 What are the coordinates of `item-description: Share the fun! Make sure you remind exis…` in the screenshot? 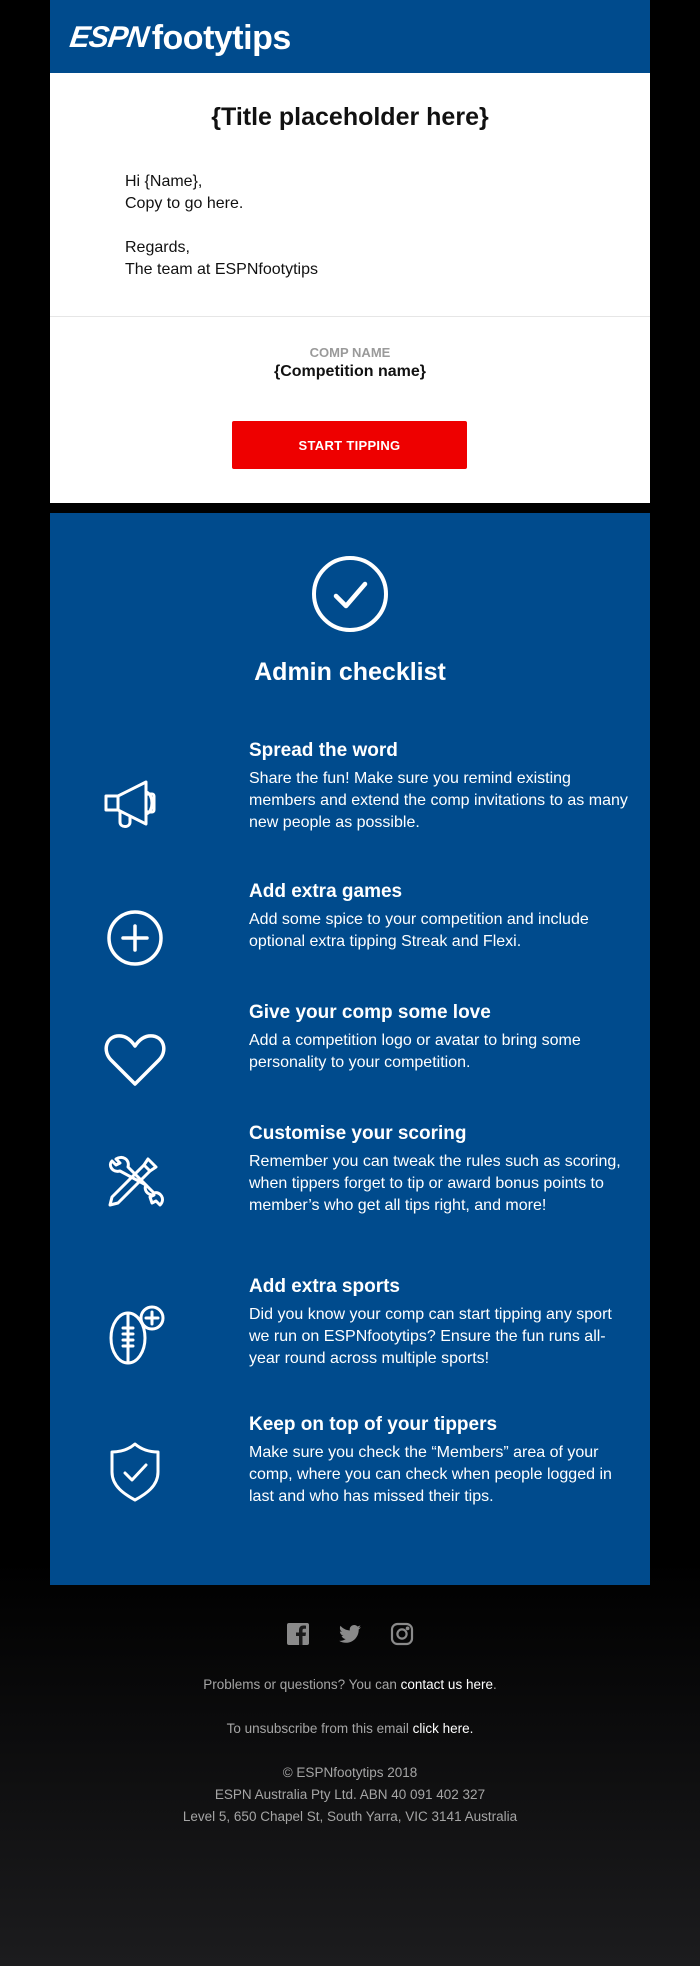 It's located at (438, 800).